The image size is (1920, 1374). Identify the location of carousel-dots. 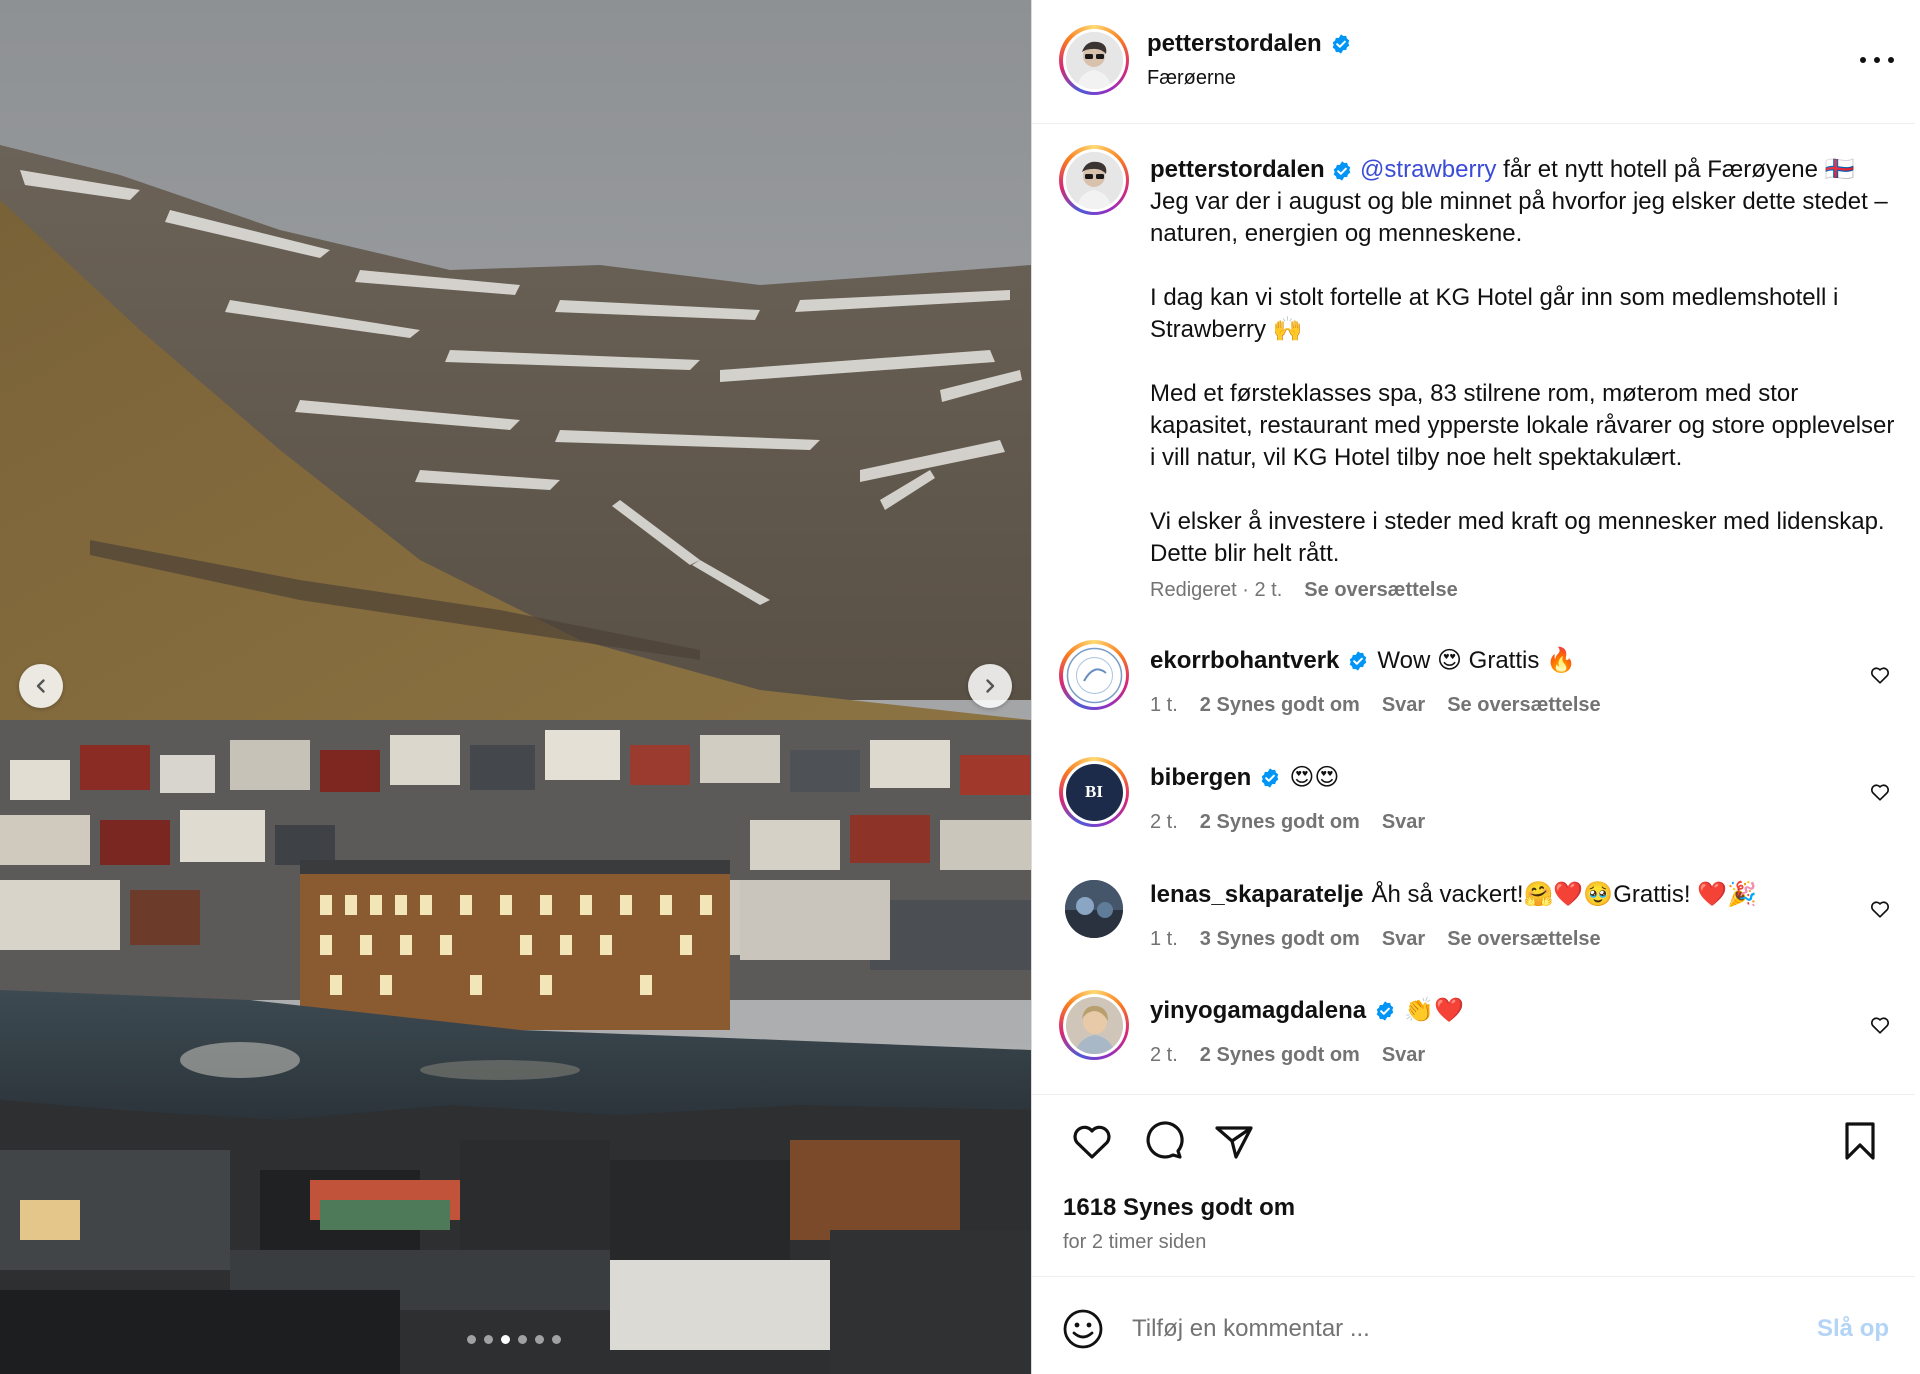
(514, 1339).